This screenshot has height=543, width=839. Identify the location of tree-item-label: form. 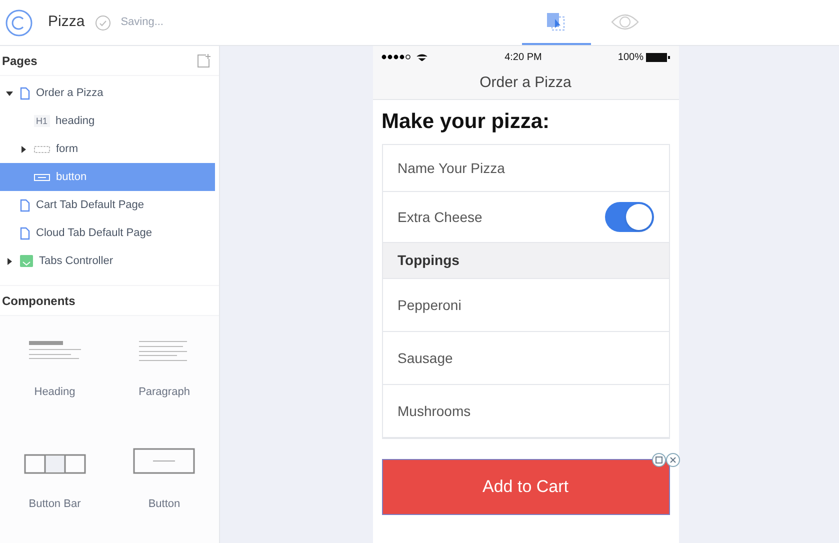
(67, 149).